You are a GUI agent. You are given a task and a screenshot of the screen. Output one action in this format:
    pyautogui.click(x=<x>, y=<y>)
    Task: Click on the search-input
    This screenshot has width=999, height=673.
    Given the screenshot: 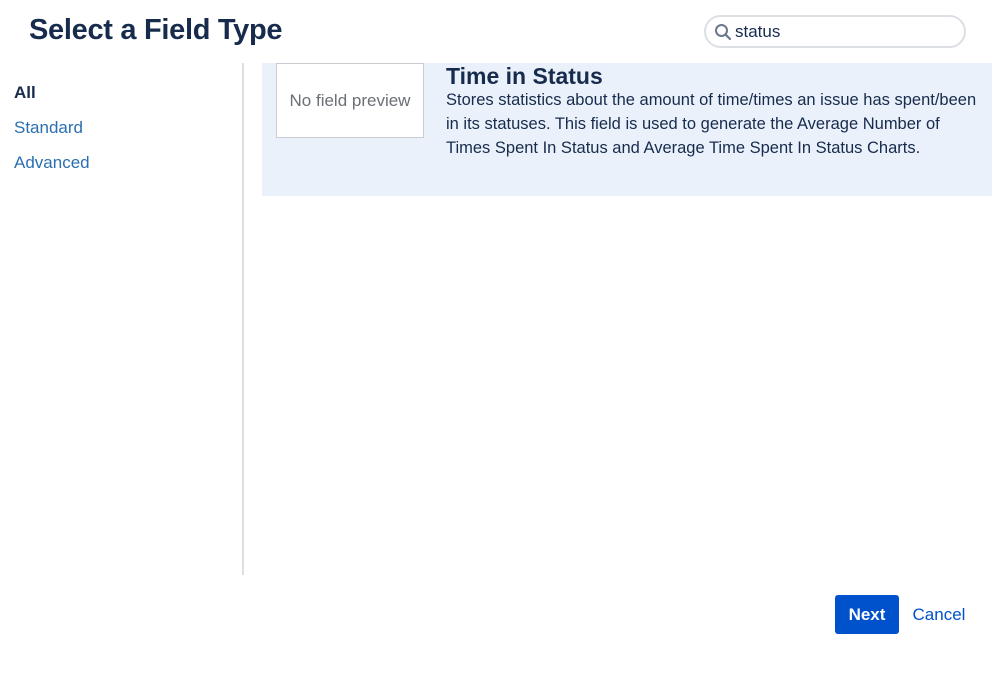 What is the action you would take?
    pyautogui.click(x=845, y=32)
    